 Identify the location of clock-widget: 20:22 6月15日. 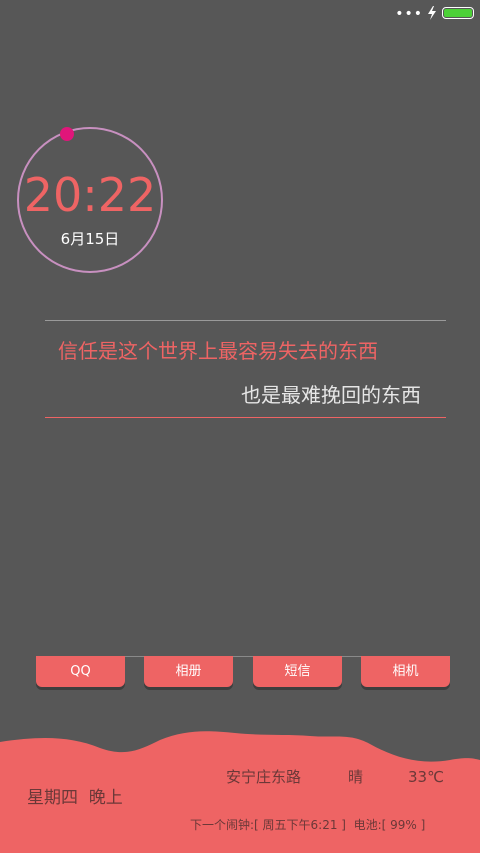
(90, 200).